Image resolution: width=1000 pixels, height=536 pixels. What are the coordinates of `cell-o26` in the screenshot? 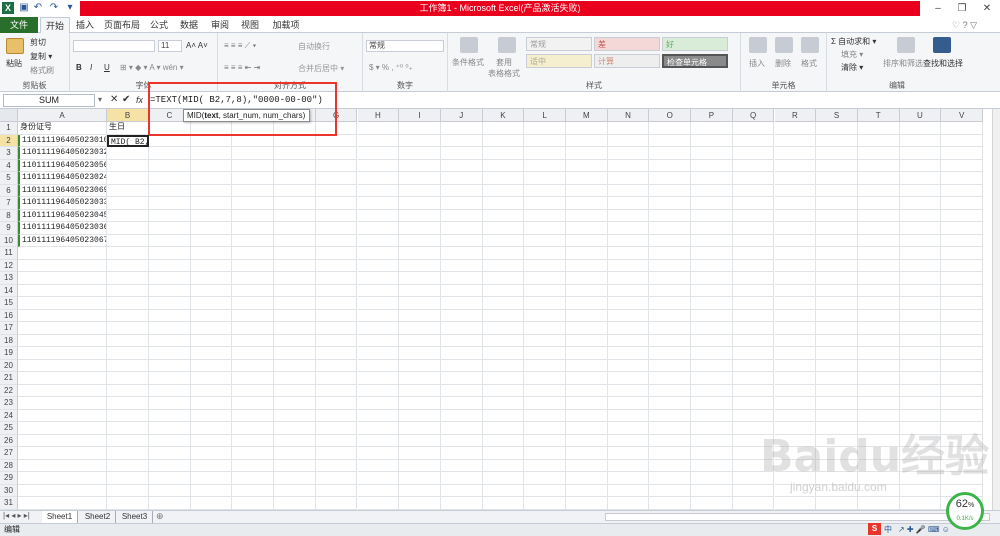 It's located at (670, 440).